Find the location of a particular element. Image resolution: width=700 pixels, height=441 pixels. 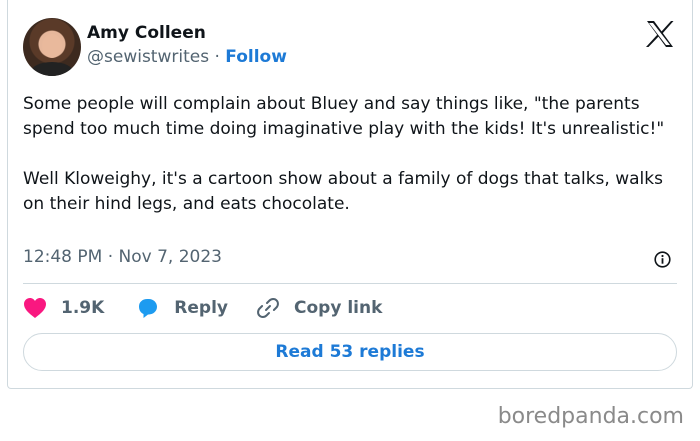

divider is located at coordinates (350, 283).